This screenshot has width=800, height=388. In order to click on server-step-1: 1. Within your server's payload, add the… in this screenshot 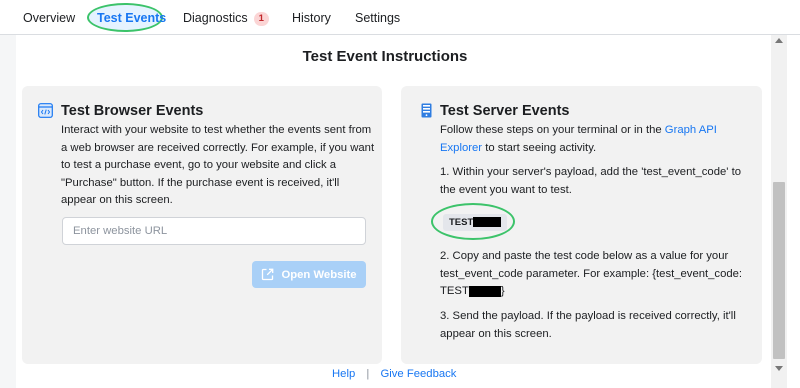, I will do `click(590, 181)`.